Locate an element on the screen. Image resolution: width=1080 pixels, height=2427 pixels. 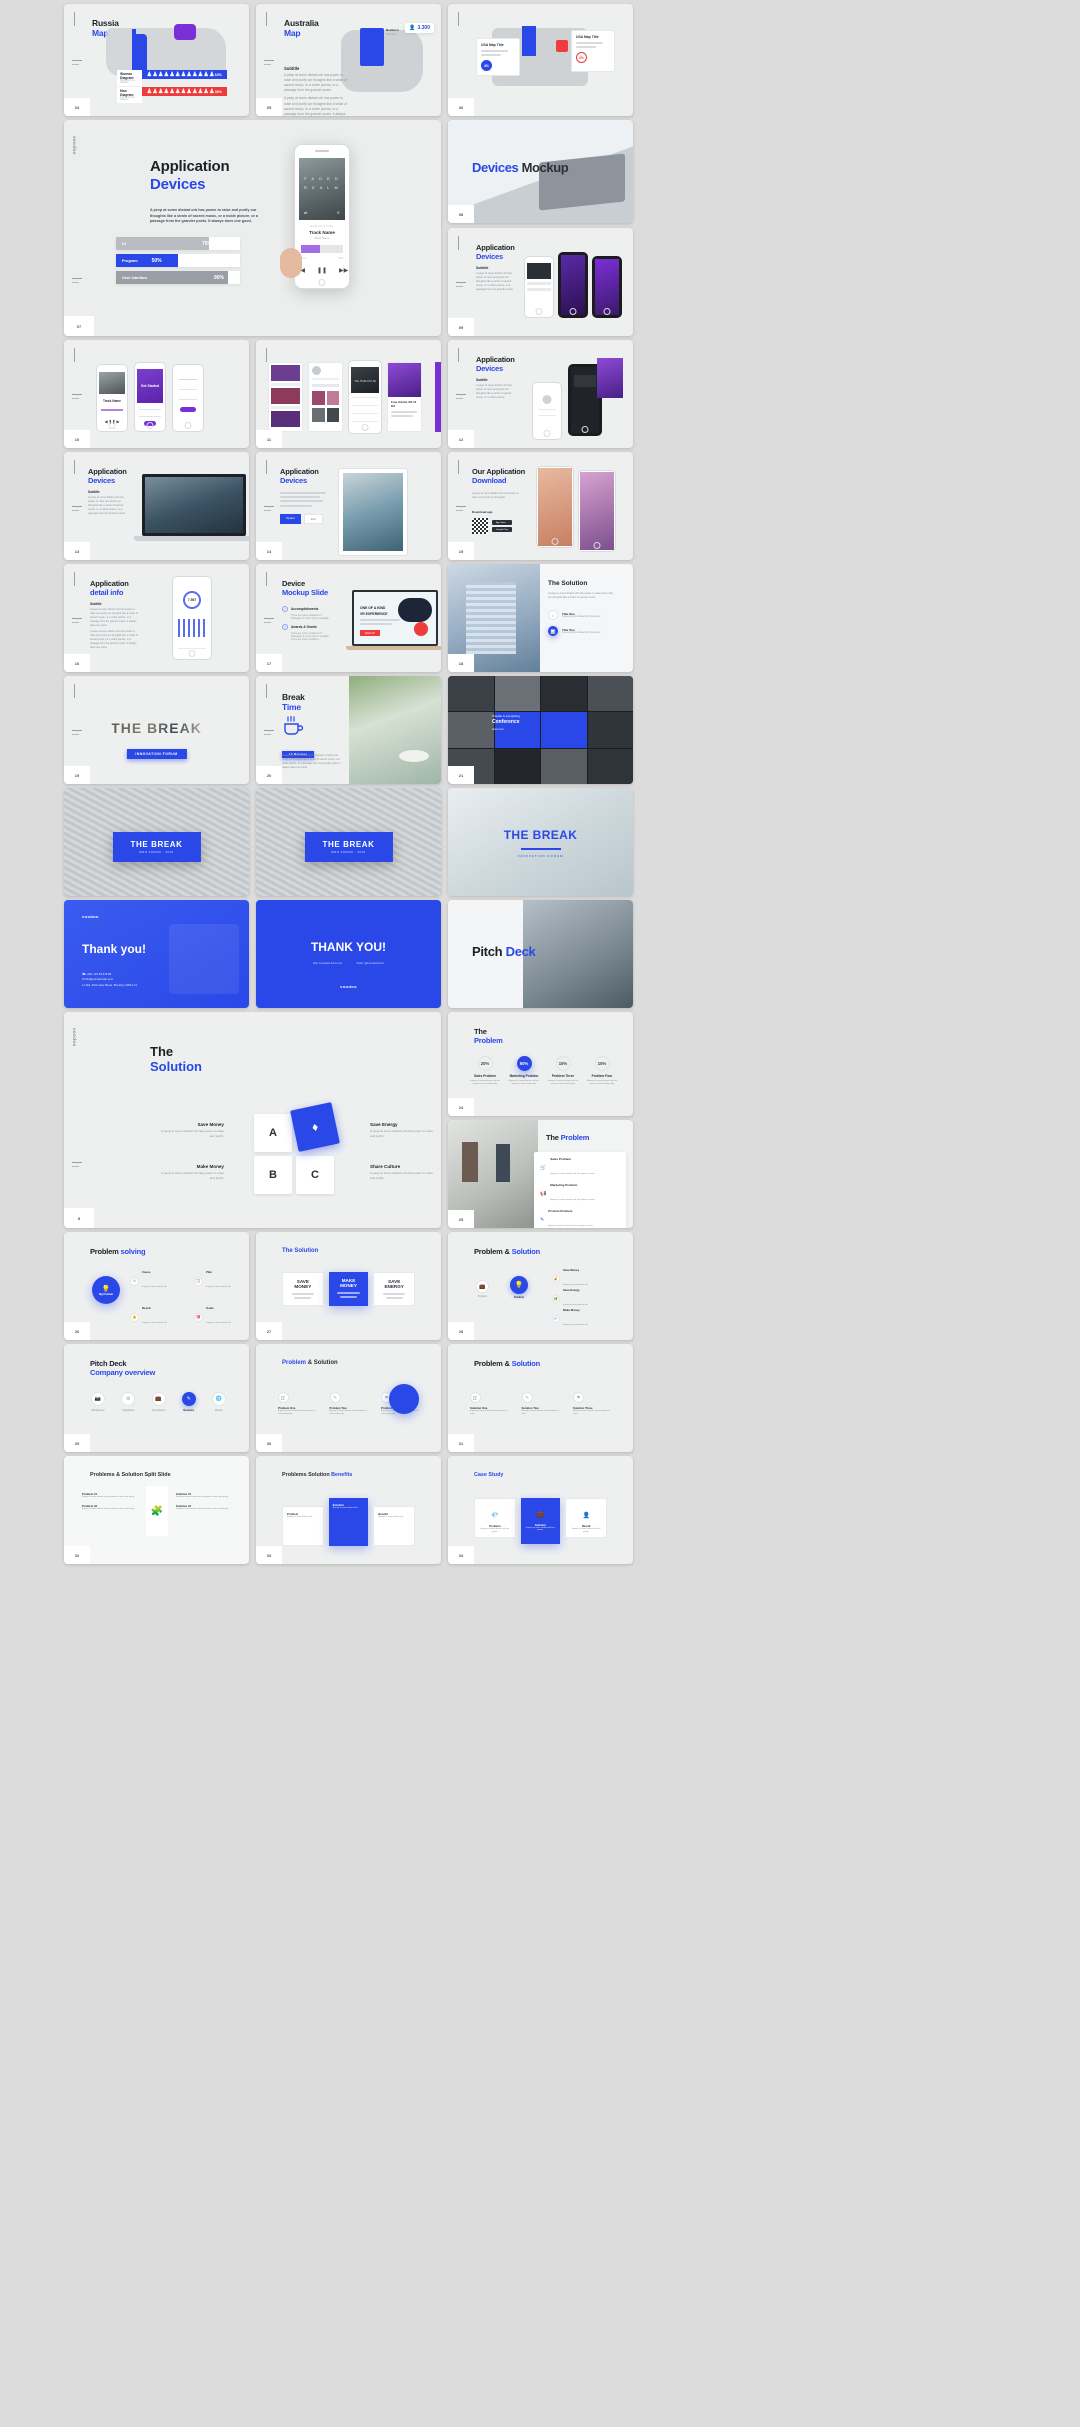
next-icon: ▶▶ is located at coordinates (343, 270).